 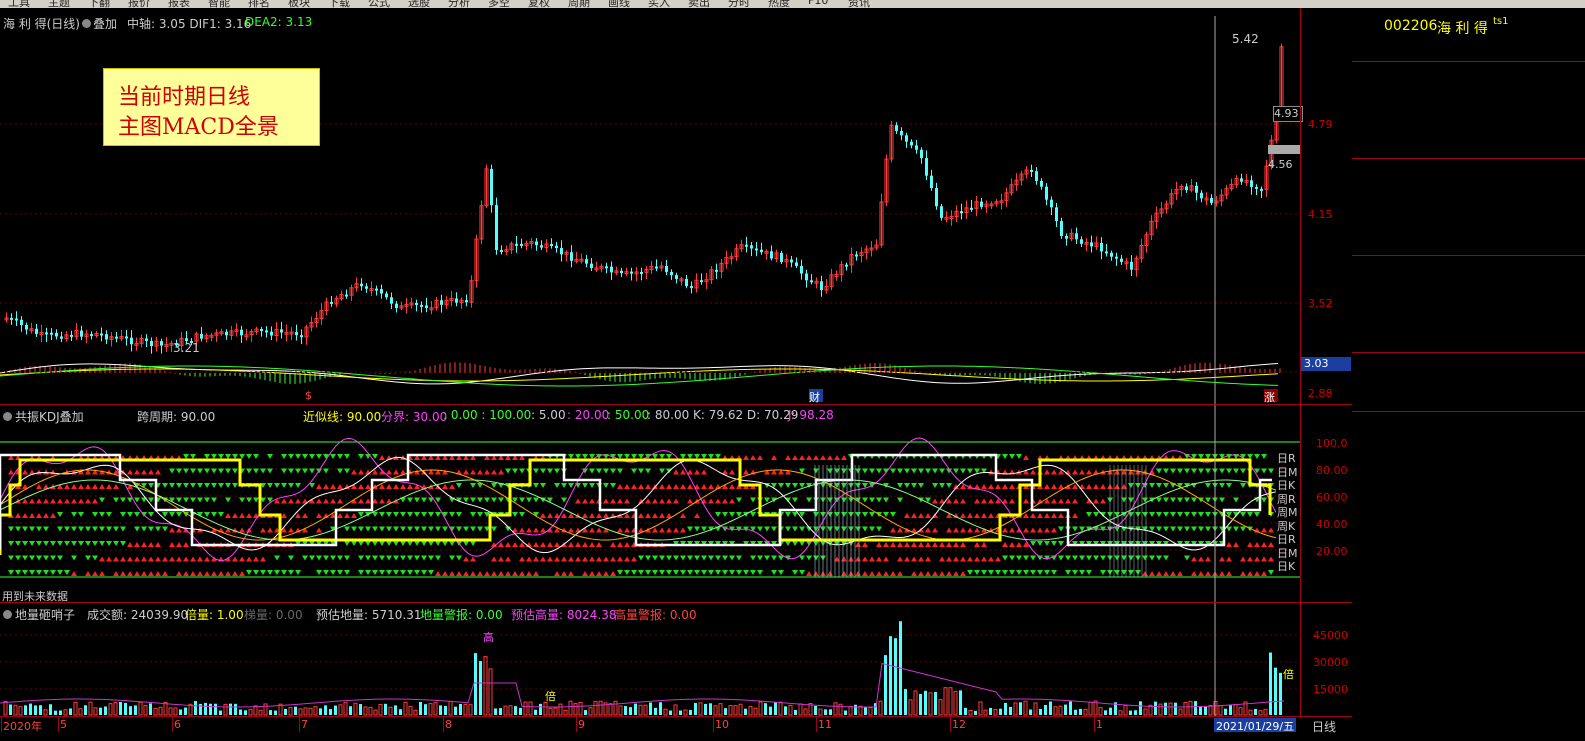 What do you see at coordinates (414, 417) in the screenshot?
I see `kdj-param-boundary: 分界: 30.00` at bounding box center [414, 417].